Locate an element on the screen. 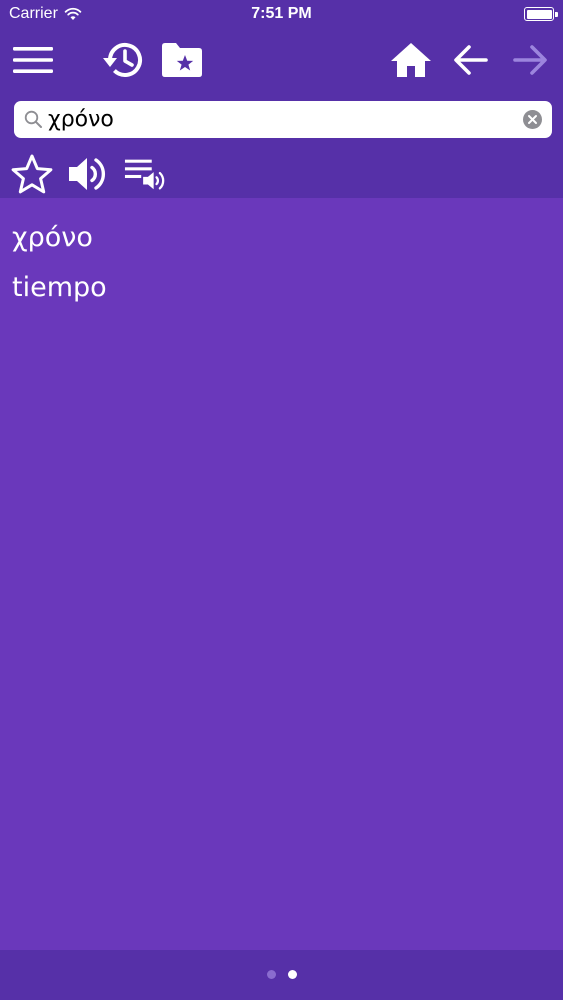  playlist-audio-button is located at coordinates (146, 174).